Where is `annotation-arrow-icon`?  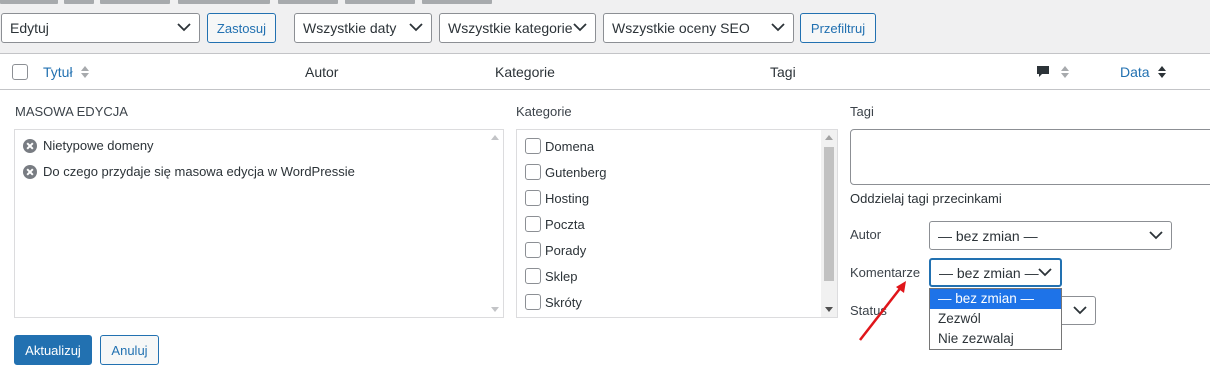 annotation-arrow-icon is located at coordinates (882, 311).